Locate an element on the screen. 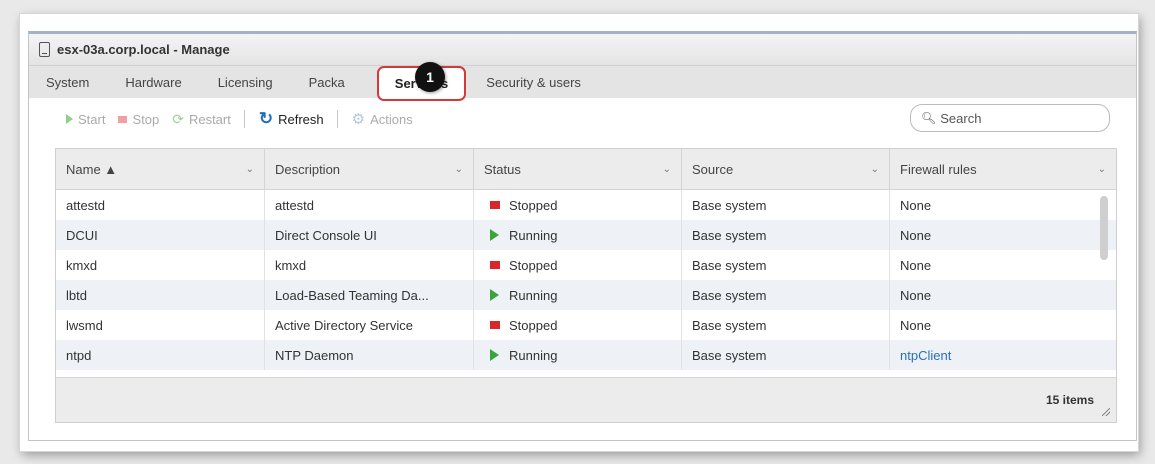 The image size is (1155, 464). resize-grip-icon is located at coordinates (1106, 412).